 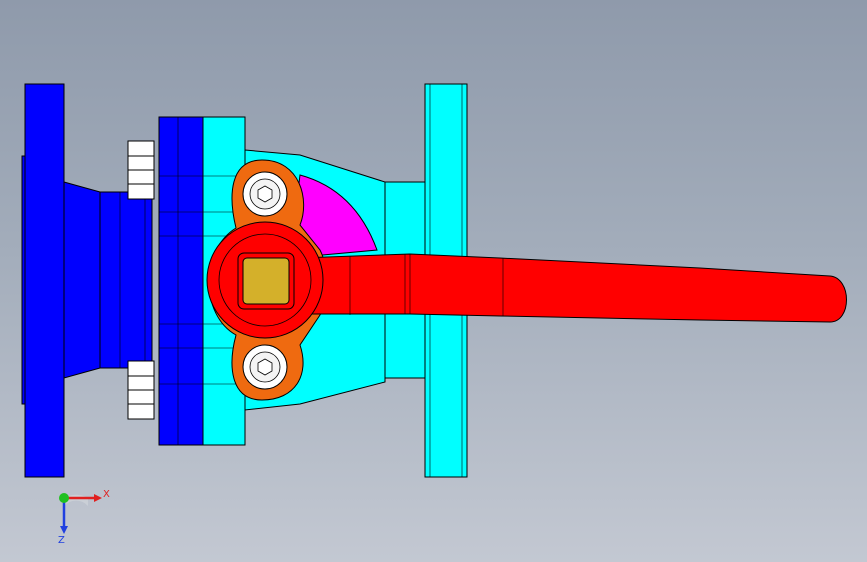 I want to click on y-axis-point, so click(x=64, y=498).